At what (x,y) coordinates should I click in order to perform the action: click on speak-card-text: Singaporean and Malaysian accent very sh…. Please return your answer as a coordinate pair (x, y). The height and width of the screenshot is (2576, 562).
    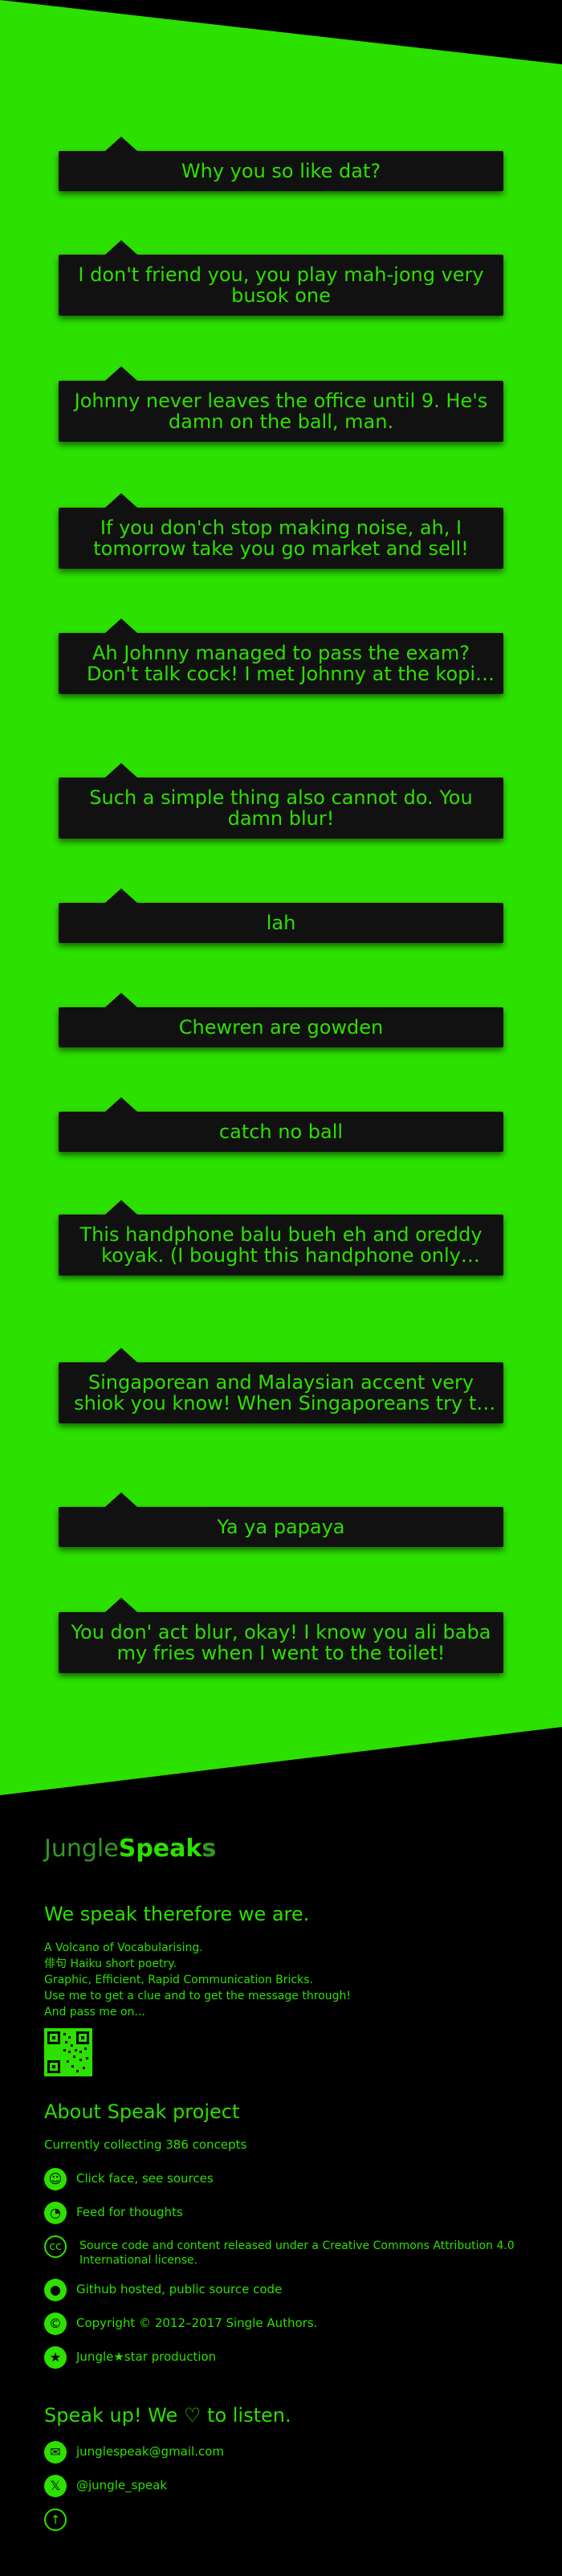
    Looking at the image, I should click on (281, 1393).